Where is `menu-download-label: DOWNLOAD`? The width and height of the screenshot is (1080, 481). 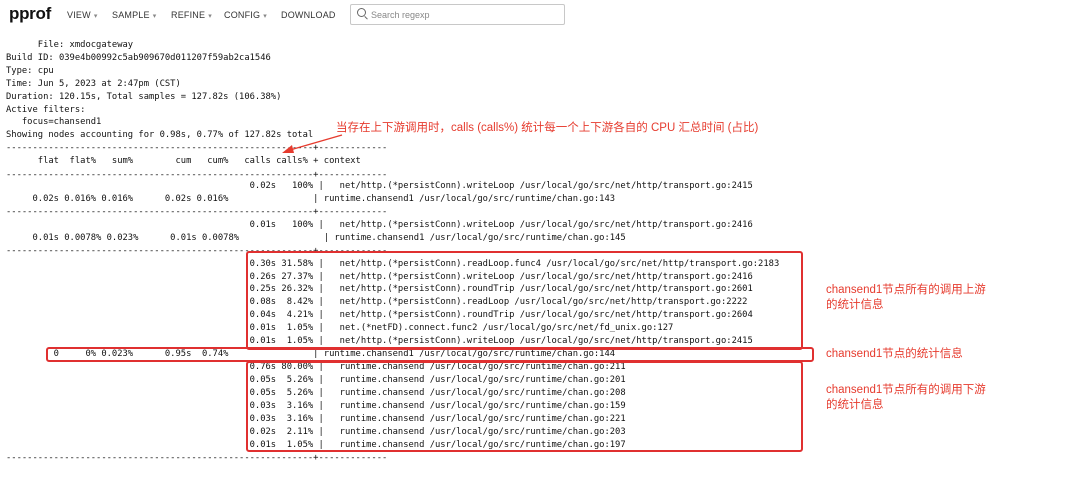 menu-download-label: DOWNLOAD is located at coordinates (308, 15).